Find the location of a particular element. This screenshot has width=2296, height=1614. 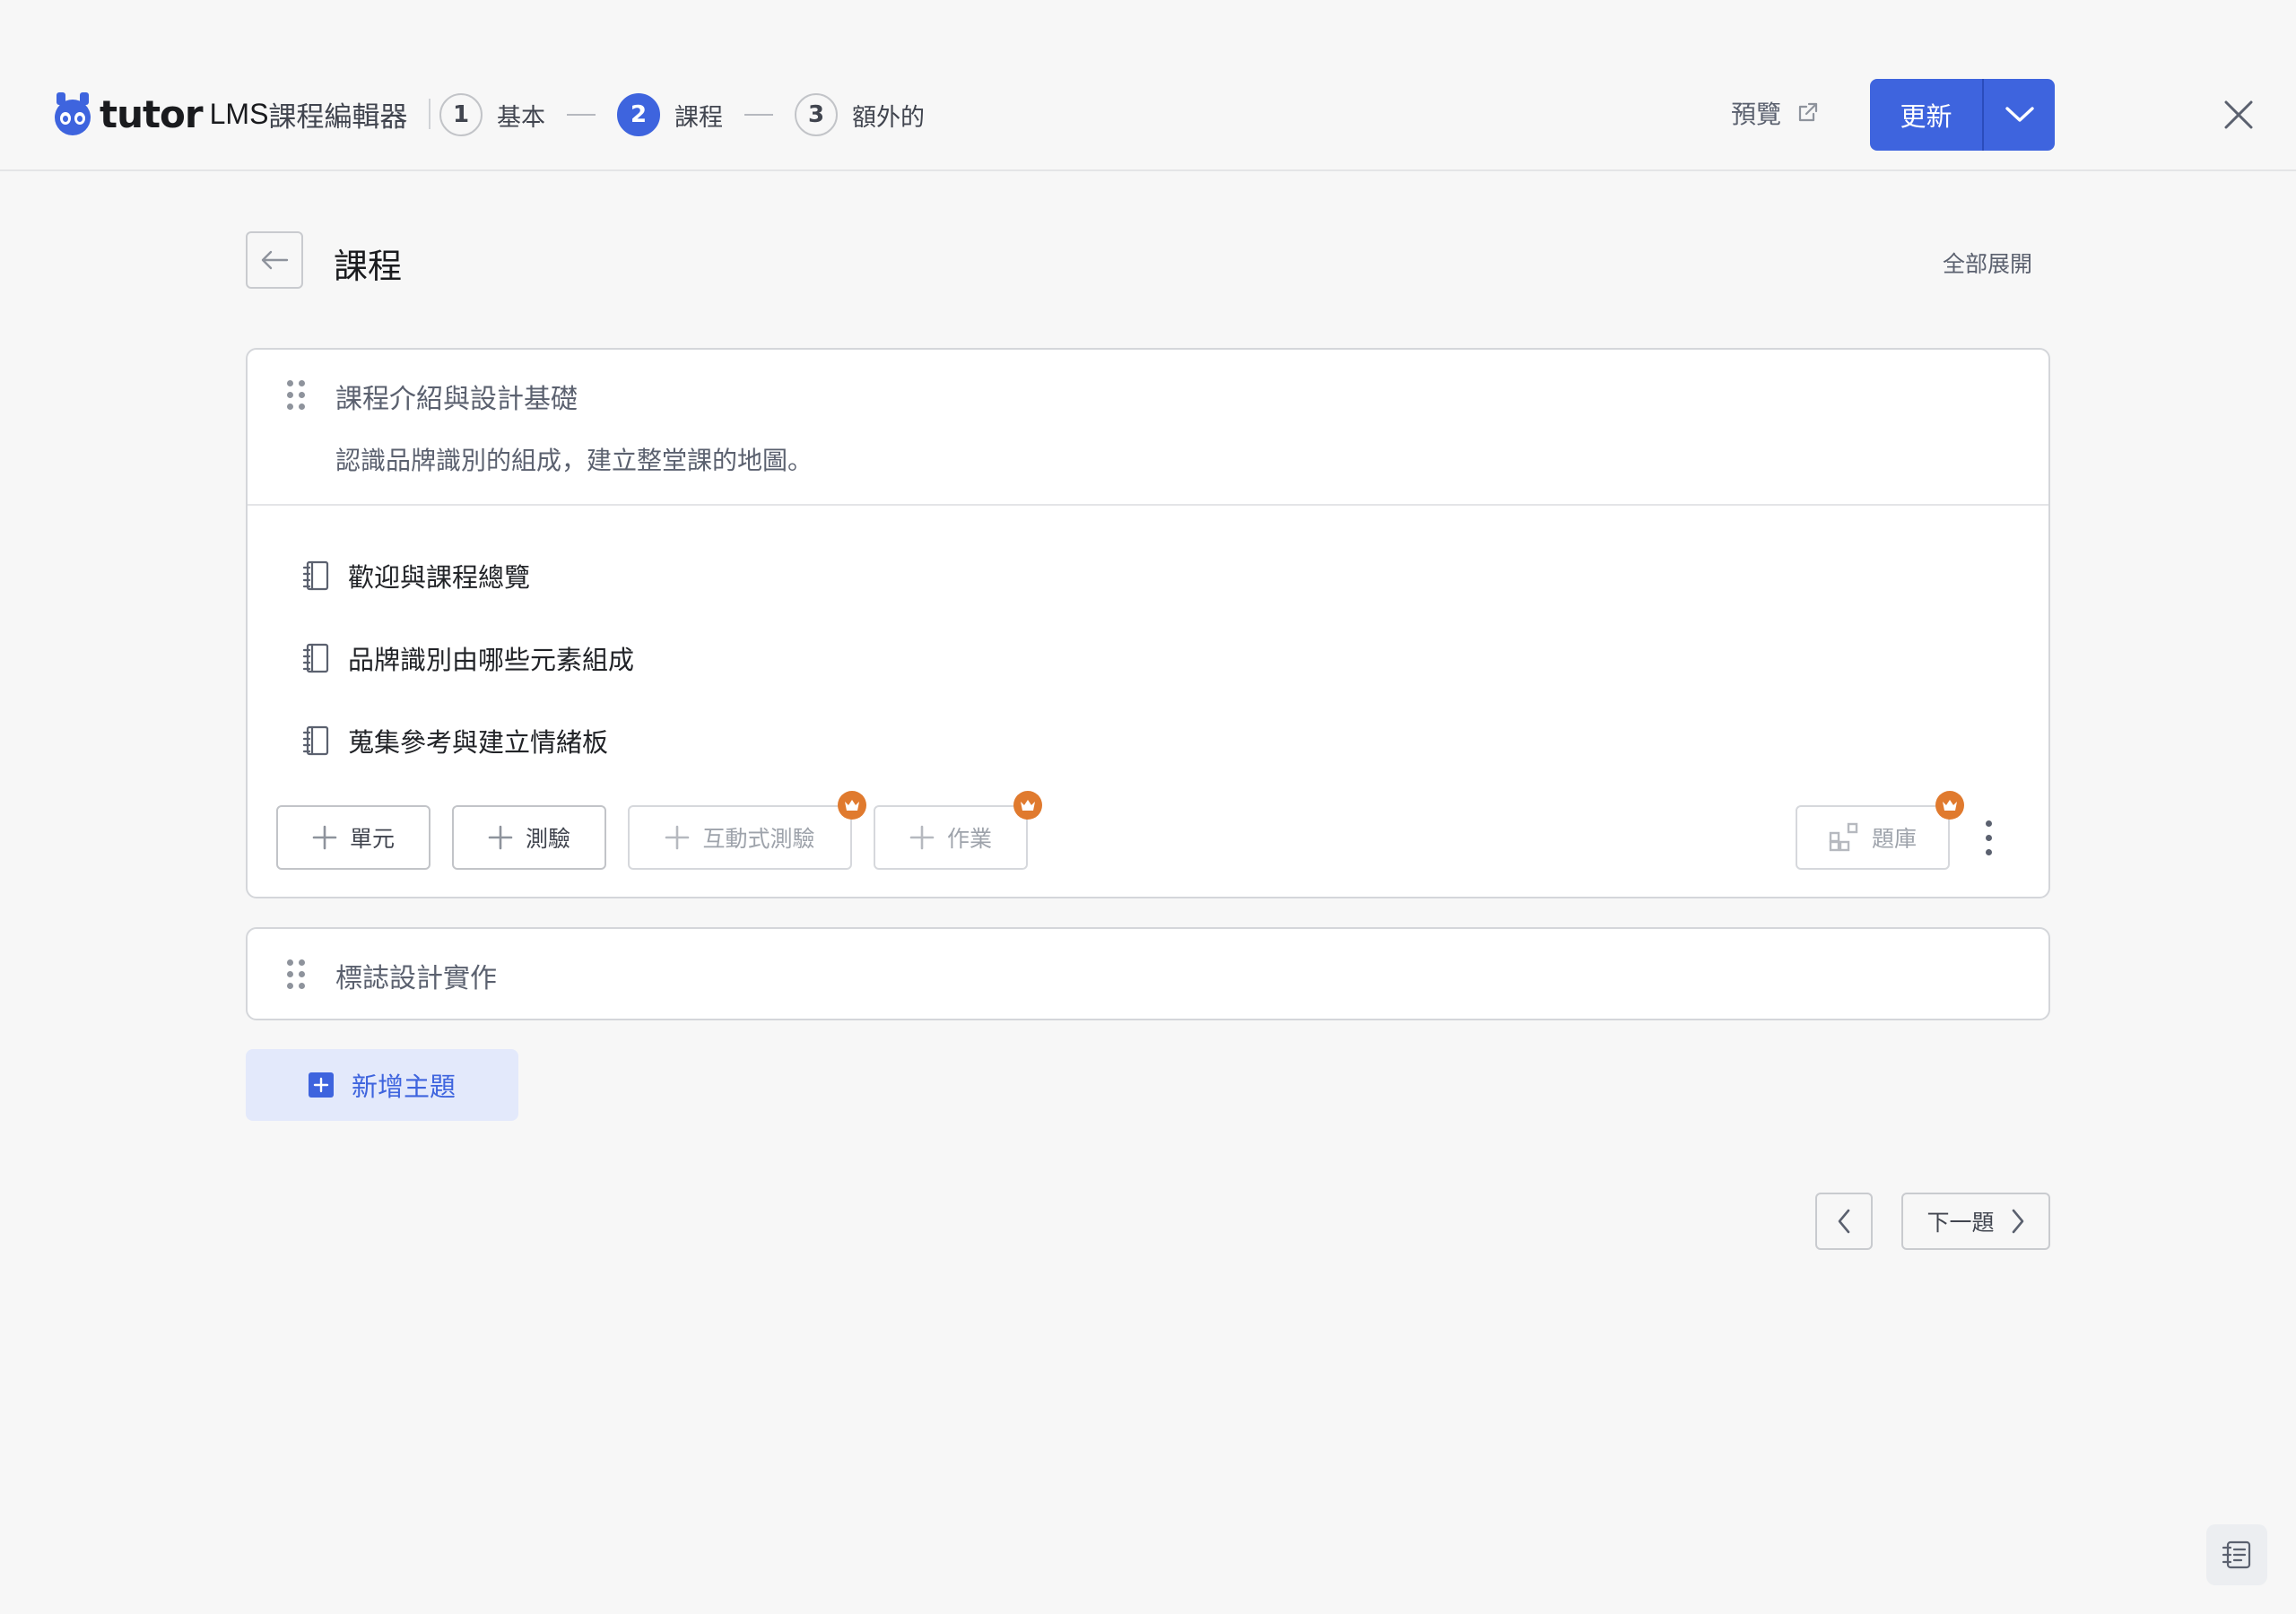

chevron-right-icon is located at coordinates (2017, 1221).